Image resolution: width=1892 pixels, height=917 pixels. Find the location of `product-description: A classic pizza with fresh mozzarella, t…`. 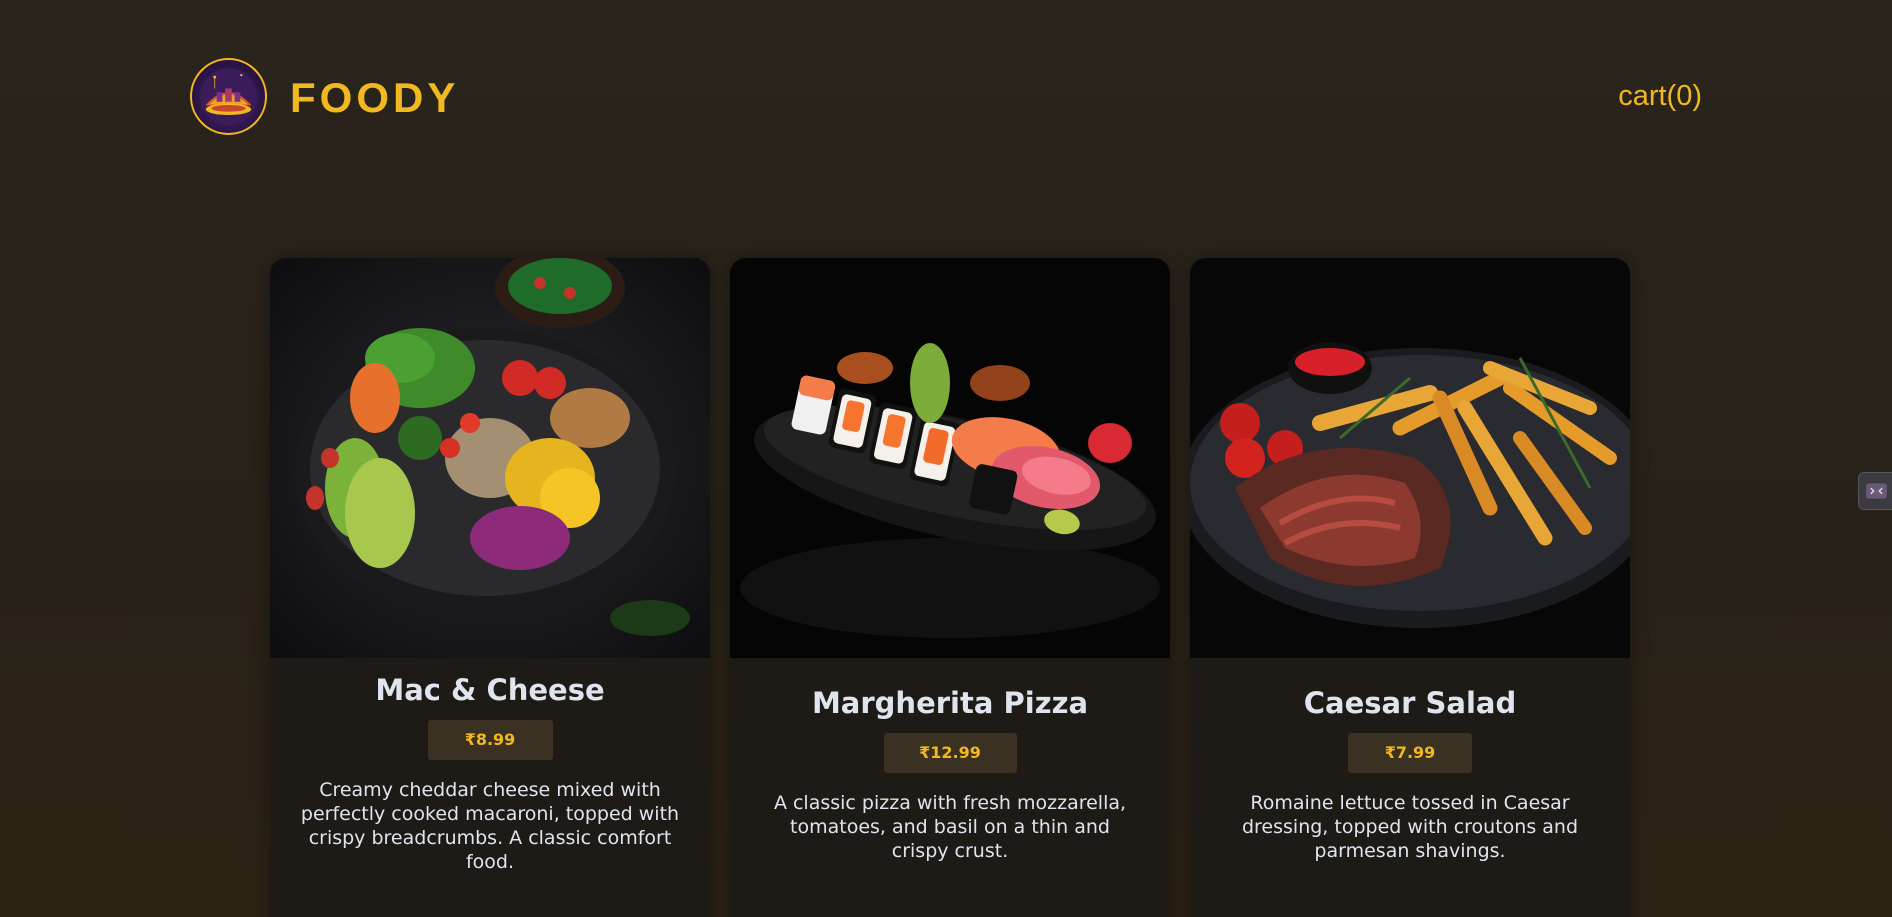

product-description: A classic pizza with fresh mozzarella, t… is located at coordinates (950, 827).